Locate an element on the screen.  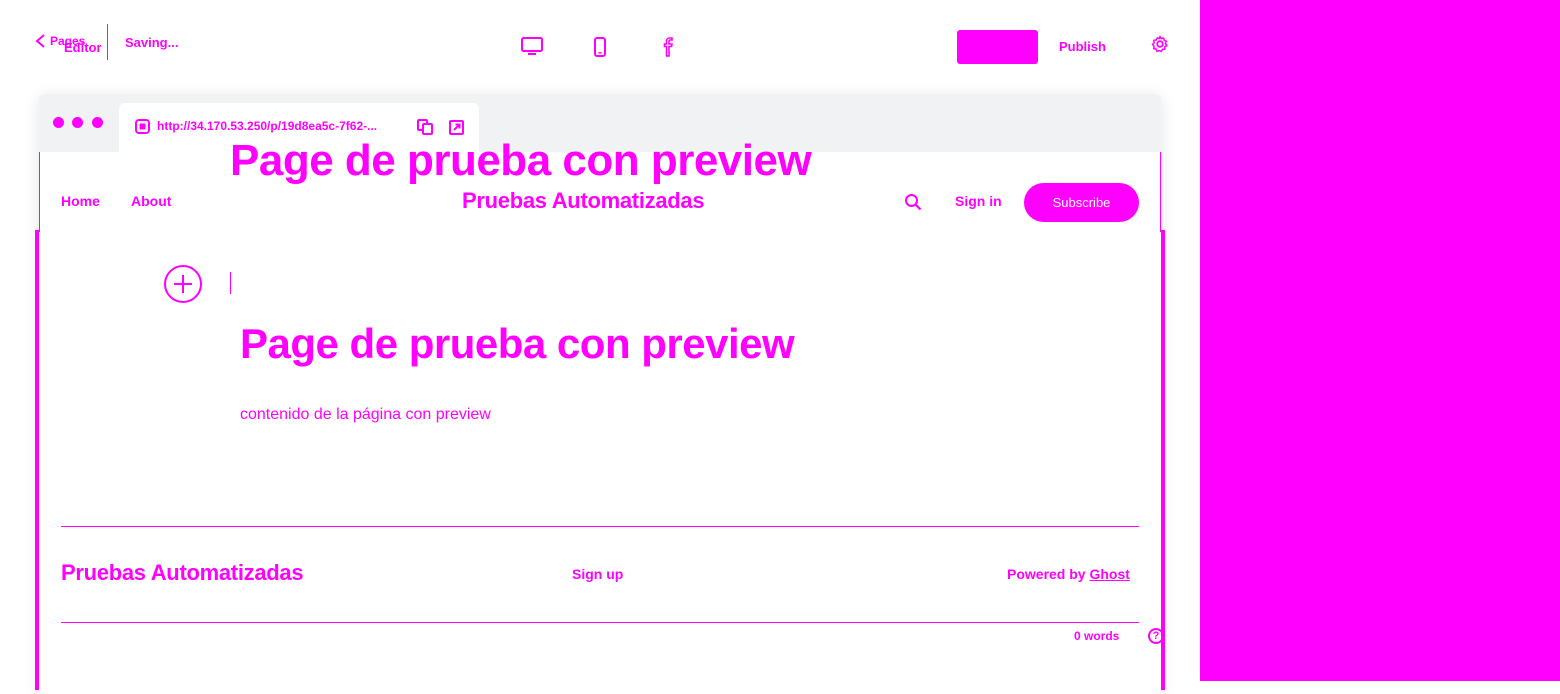
desktop-icon is located at coordinates (532, 46).